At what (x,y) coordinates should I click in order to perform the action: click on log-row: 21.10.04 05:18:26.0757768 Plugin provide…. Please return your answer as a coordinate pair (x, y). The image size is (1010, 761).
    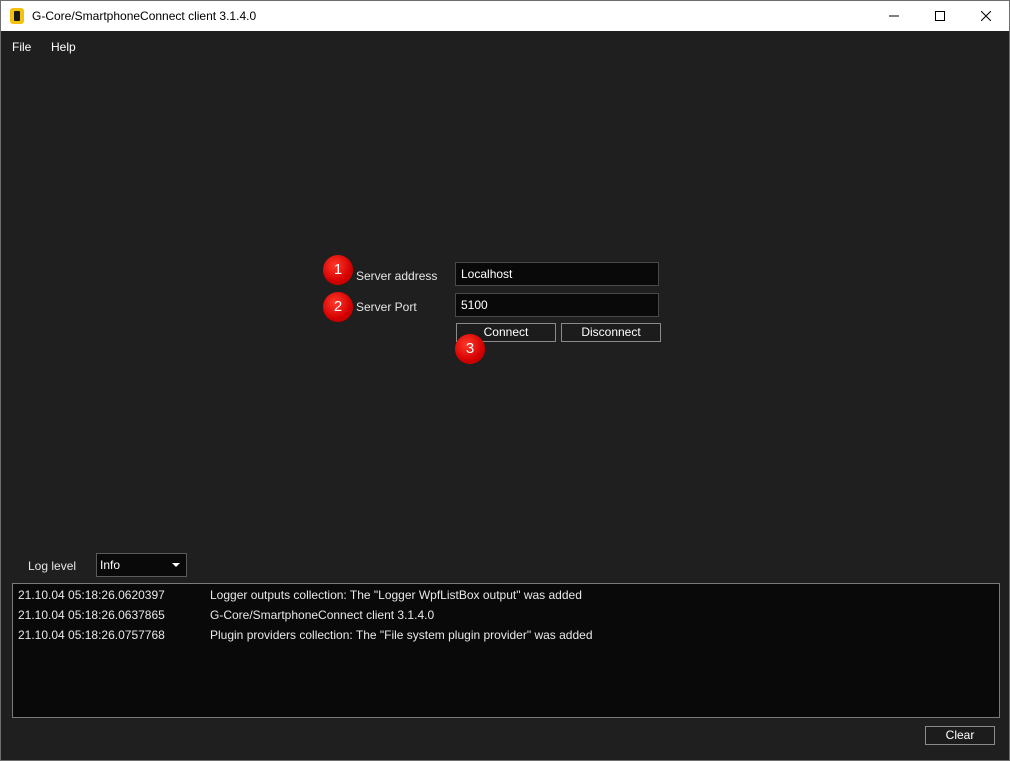
    Looking at the image, I should click on (506, 634).